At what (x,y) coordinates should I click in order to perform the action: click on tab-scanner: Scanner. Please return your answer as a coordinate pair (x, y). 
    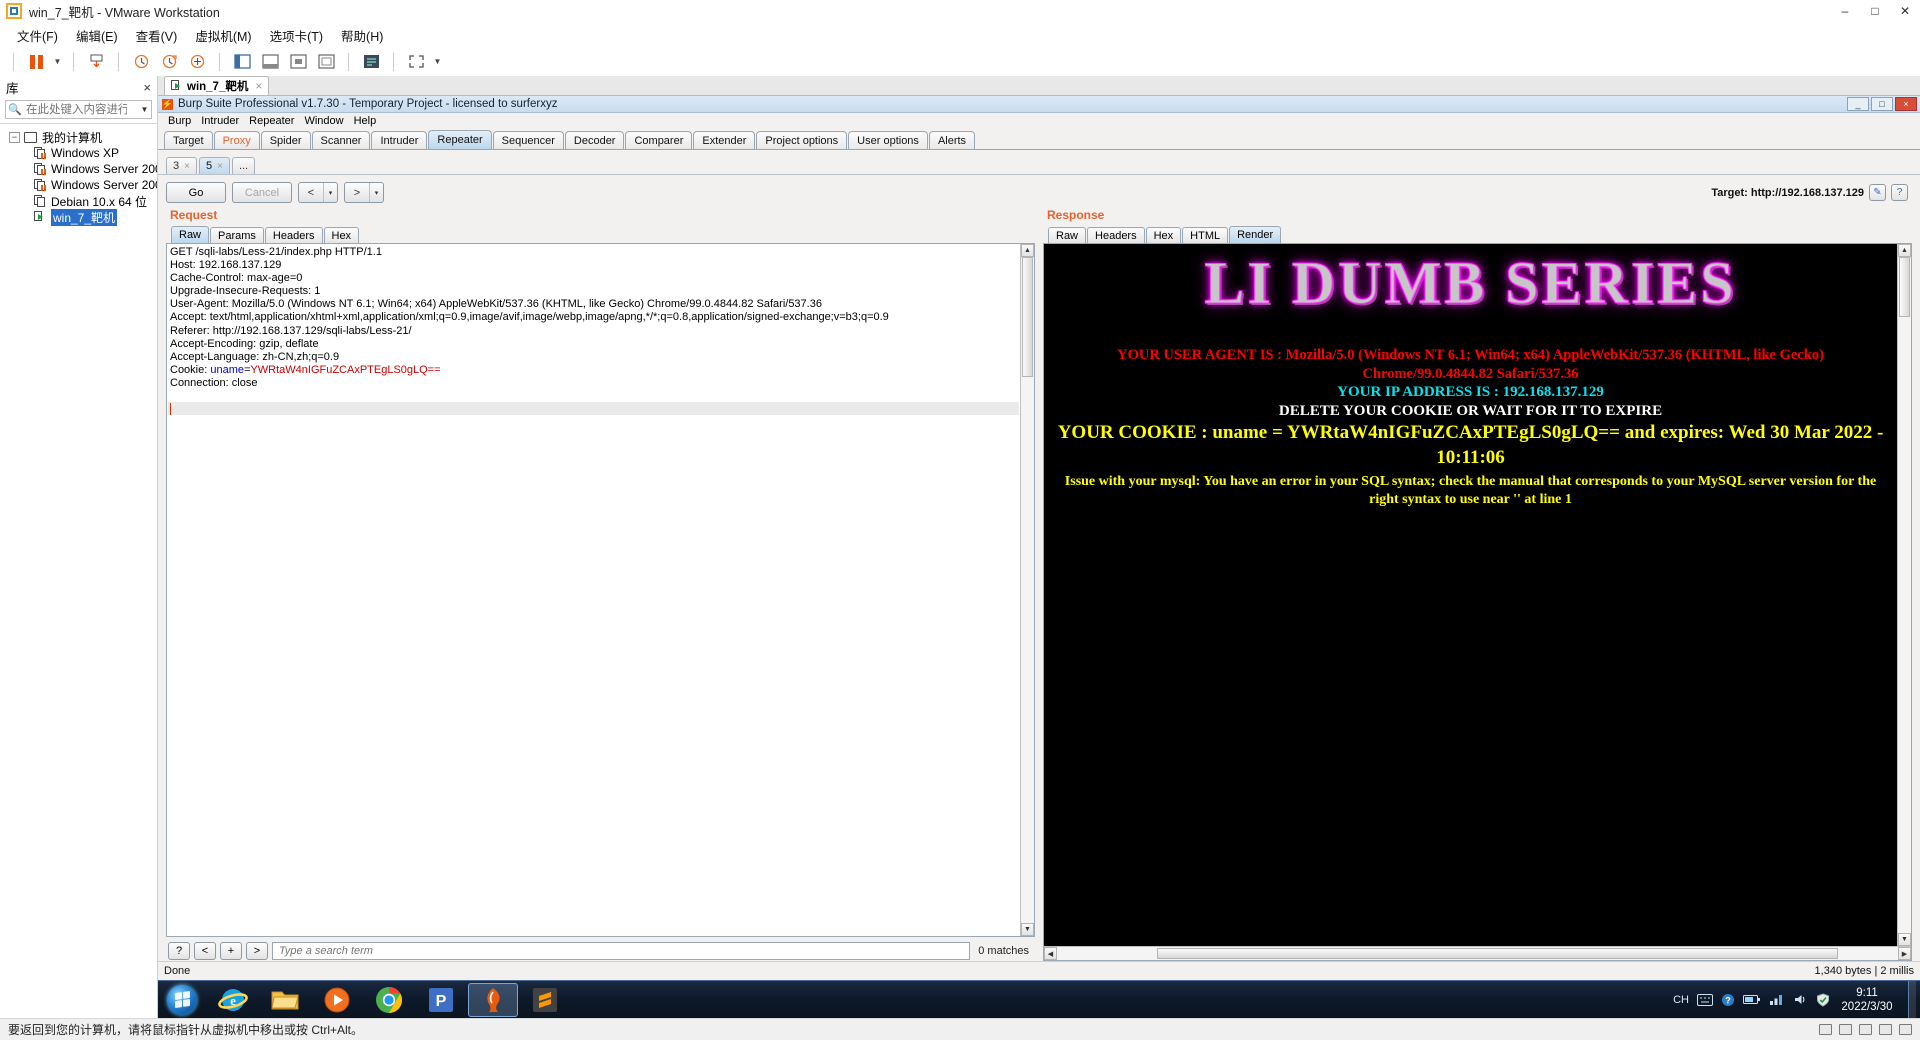
    Looking at the image, I should click on (341, 140).